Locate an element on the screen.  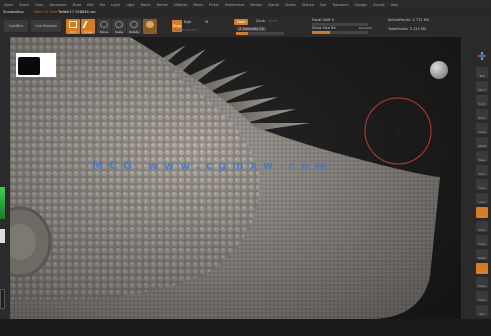
draw-size-slider-fill is located at coordinates (321, 32).